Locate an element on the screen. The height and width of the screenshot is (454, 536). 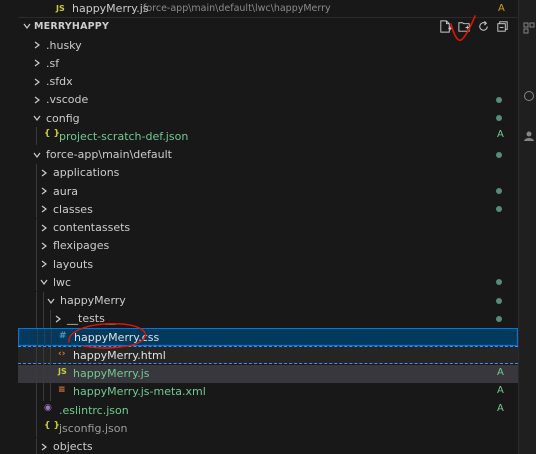
xml-file-icon: ≡ is located at coordinates (62, 389).